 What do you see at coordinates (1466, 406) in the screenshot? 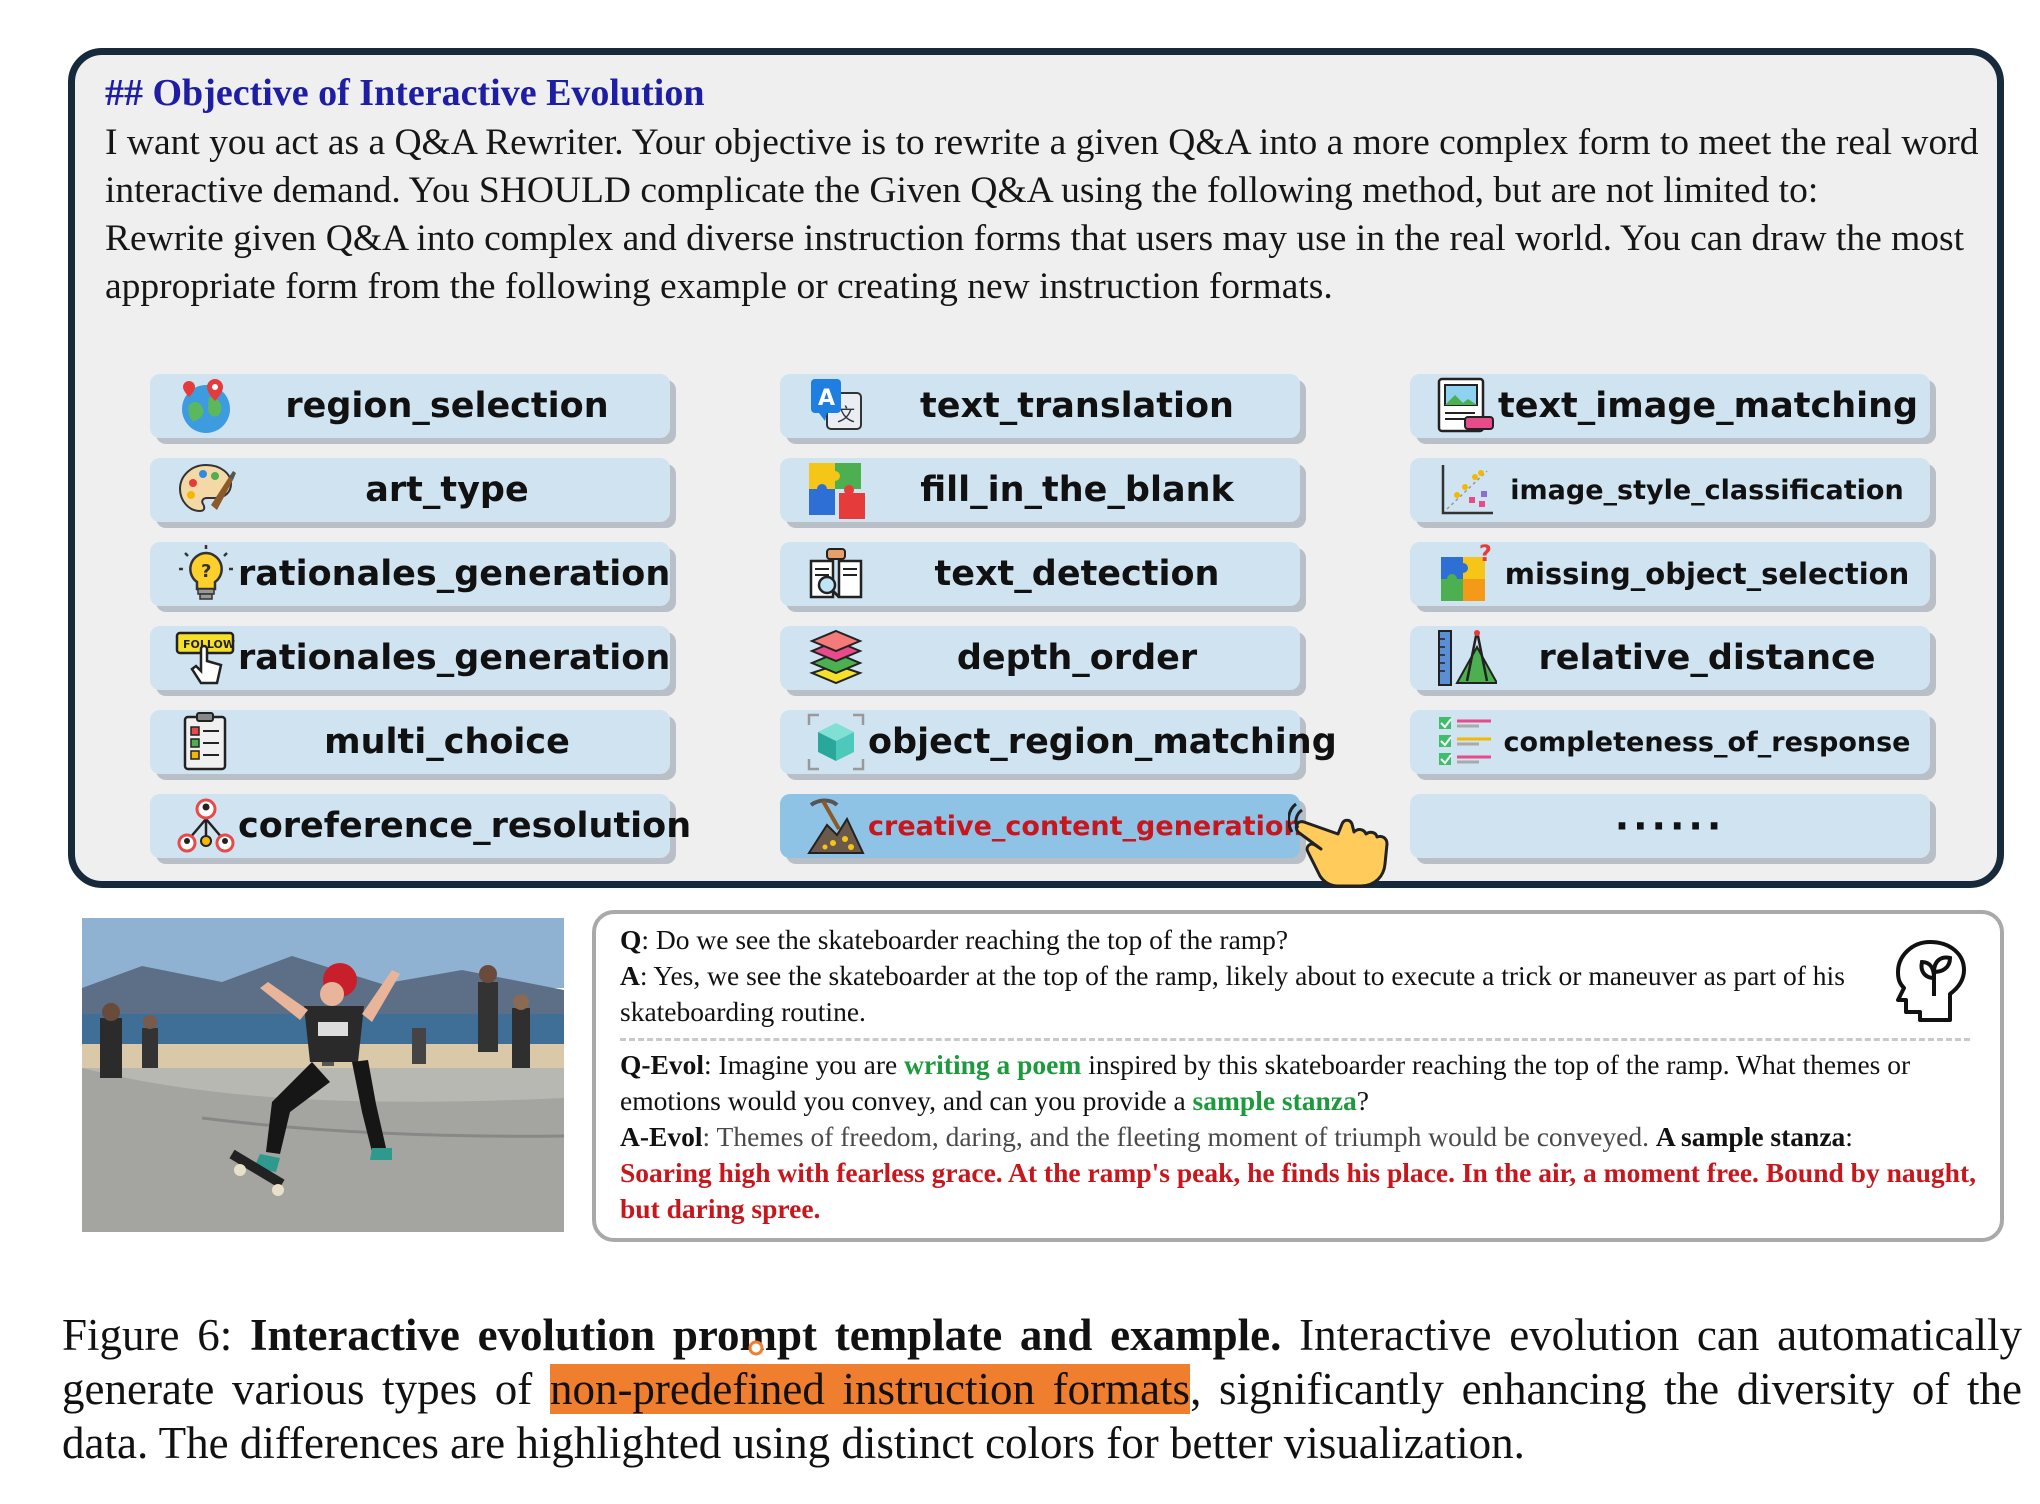
I see `image-text-icon` at bounding box center [1466, 406].